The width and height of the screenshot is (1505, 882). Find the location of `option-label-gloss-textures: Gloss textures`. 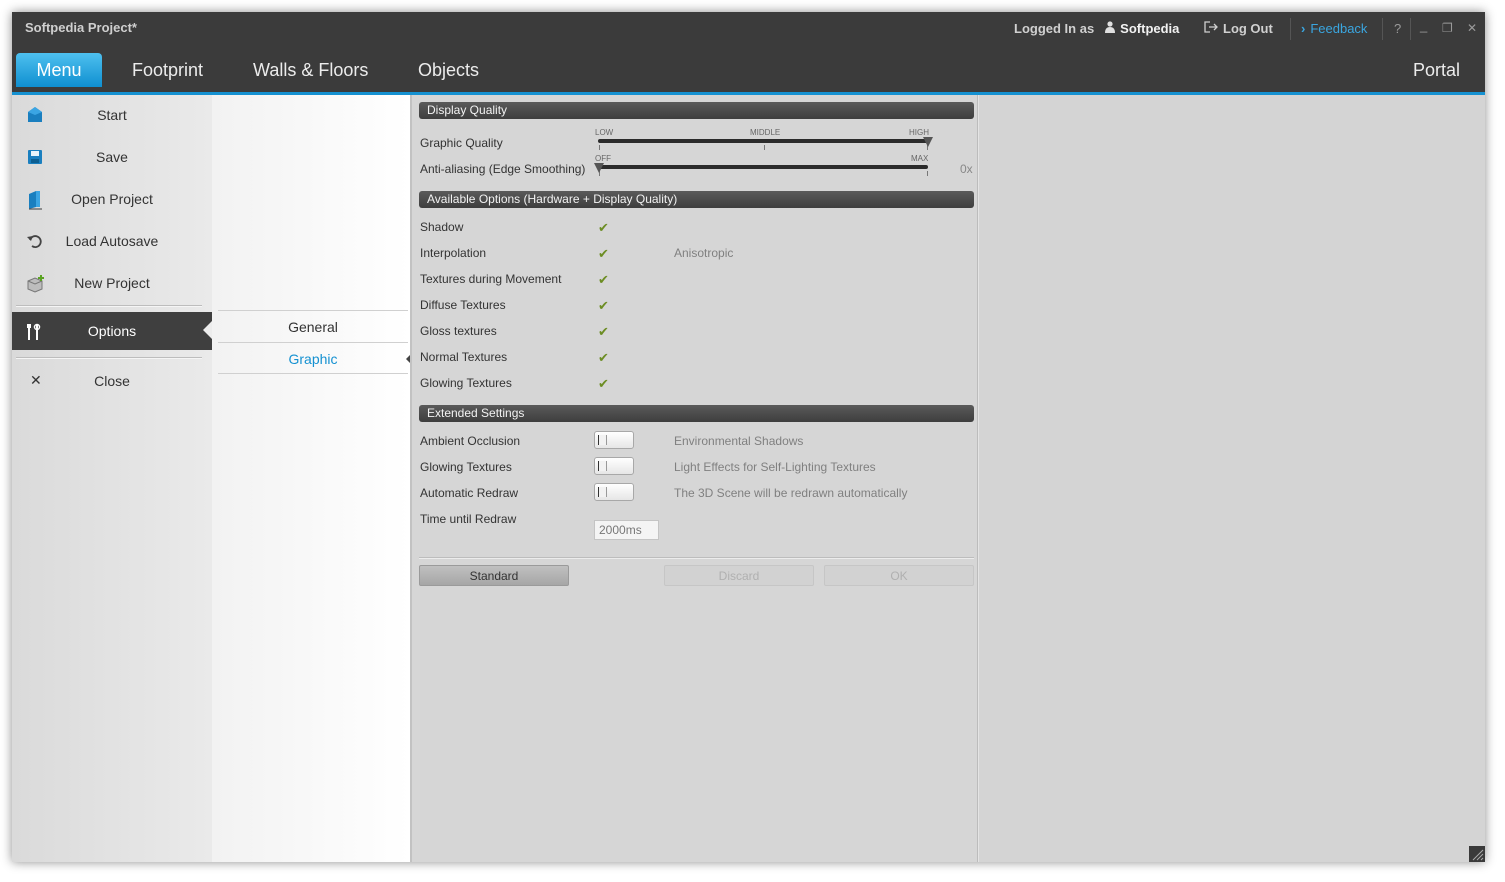

option-label-gloss-textures: Gloss textures is located at coordinates (458, 331).